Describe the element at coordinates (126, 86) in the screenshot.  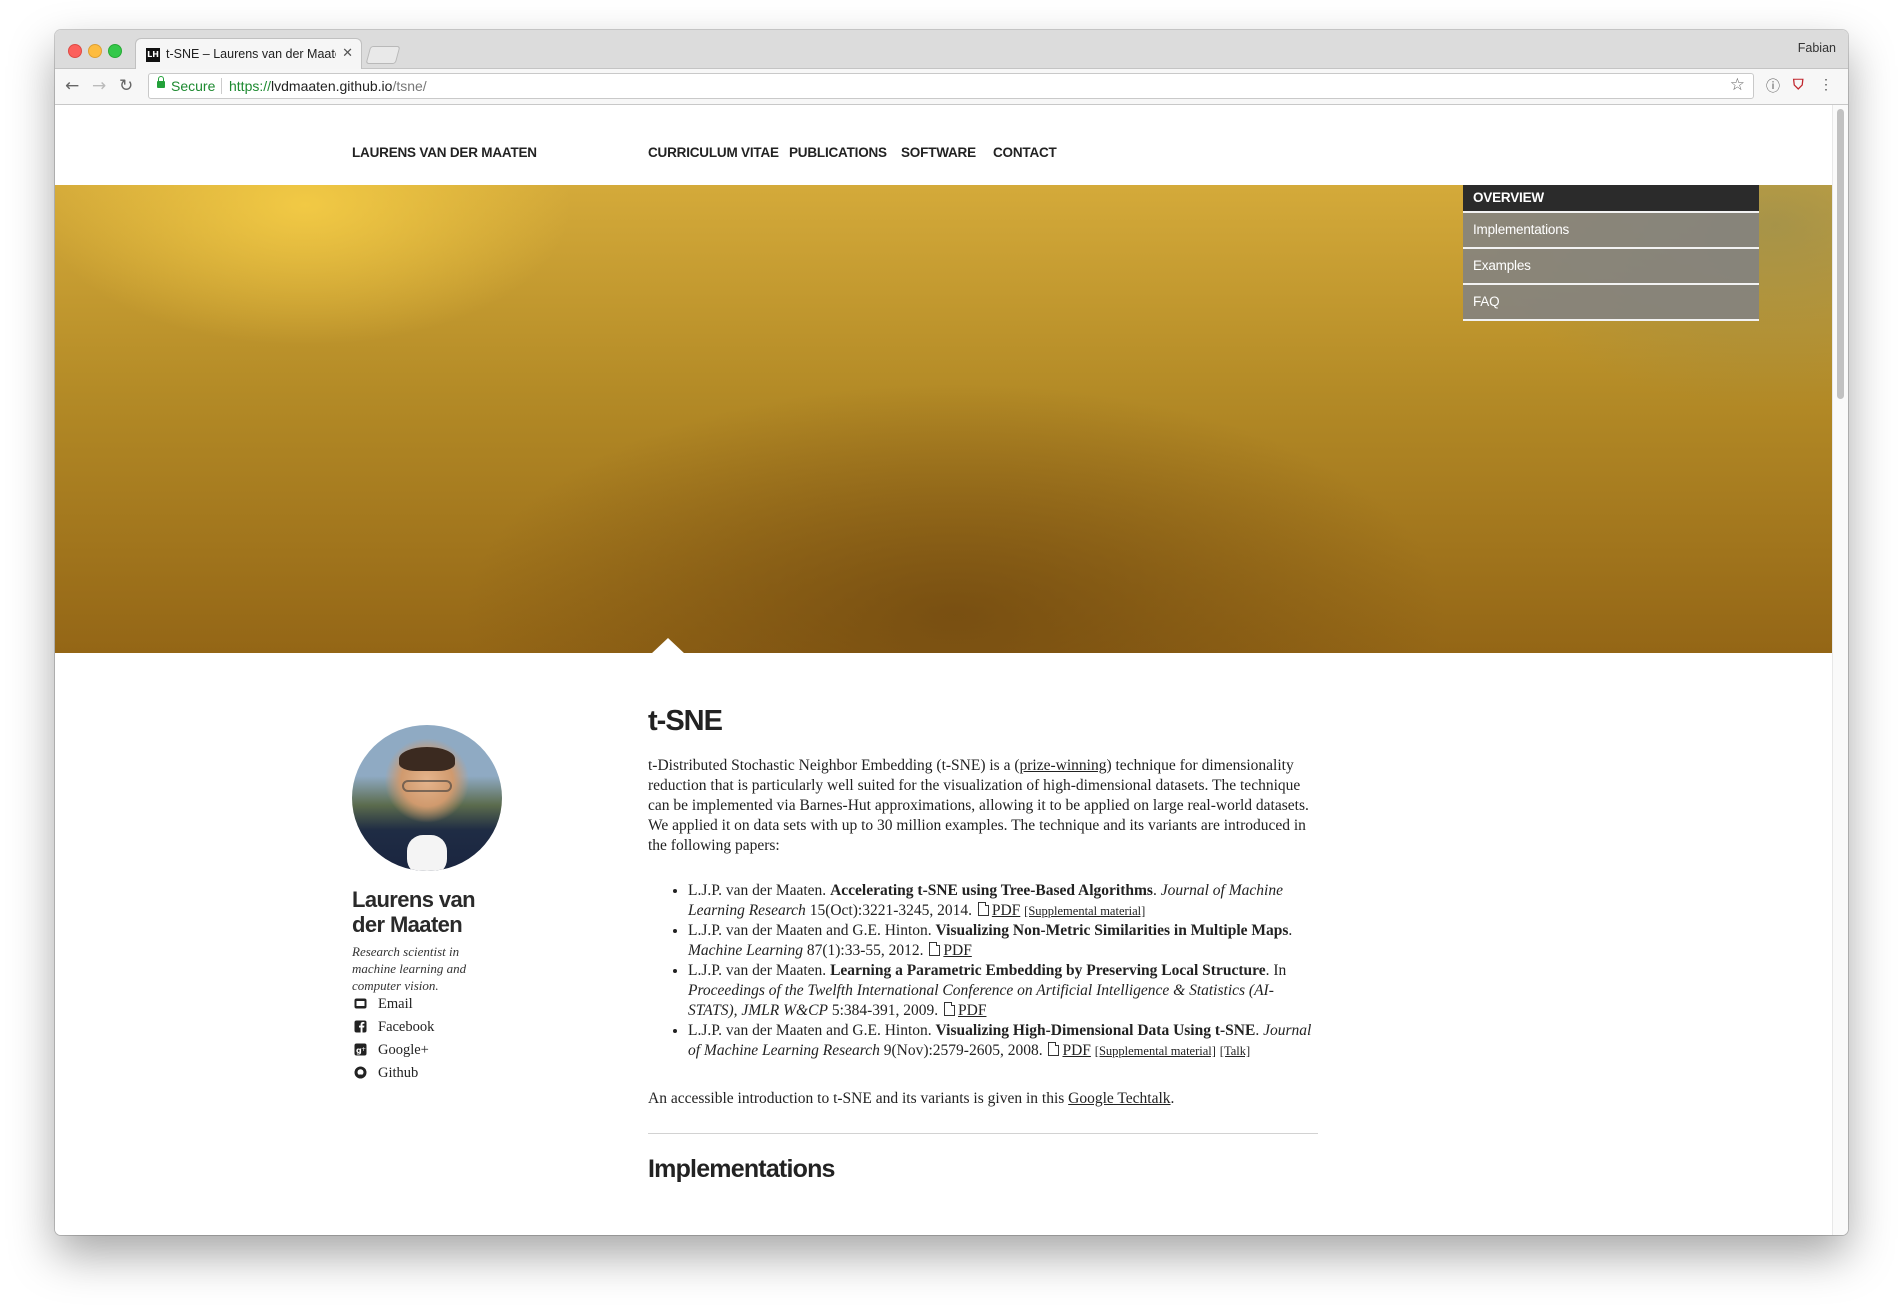
I see `reload-icon: ↻` at that location.